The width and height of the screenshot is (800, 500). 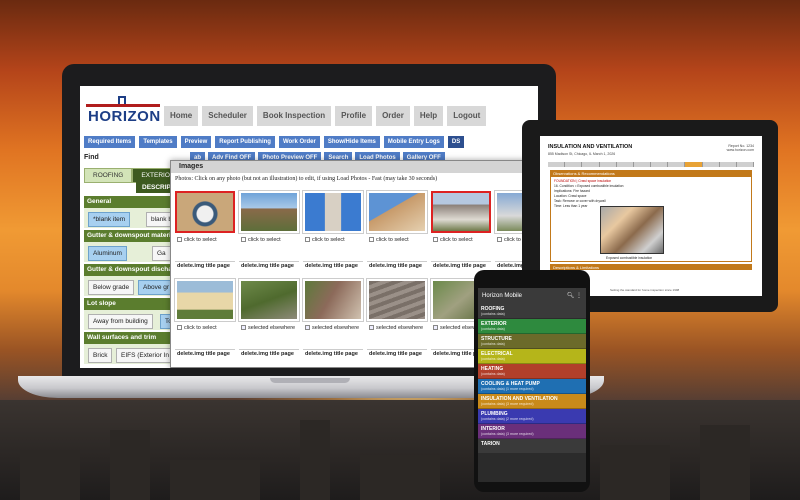 What do you see at coordinates (129, 338) in the screenshot?
I see `section-wall-surfaces: Wall surfaces and trim` at bounding box center [129, 338].